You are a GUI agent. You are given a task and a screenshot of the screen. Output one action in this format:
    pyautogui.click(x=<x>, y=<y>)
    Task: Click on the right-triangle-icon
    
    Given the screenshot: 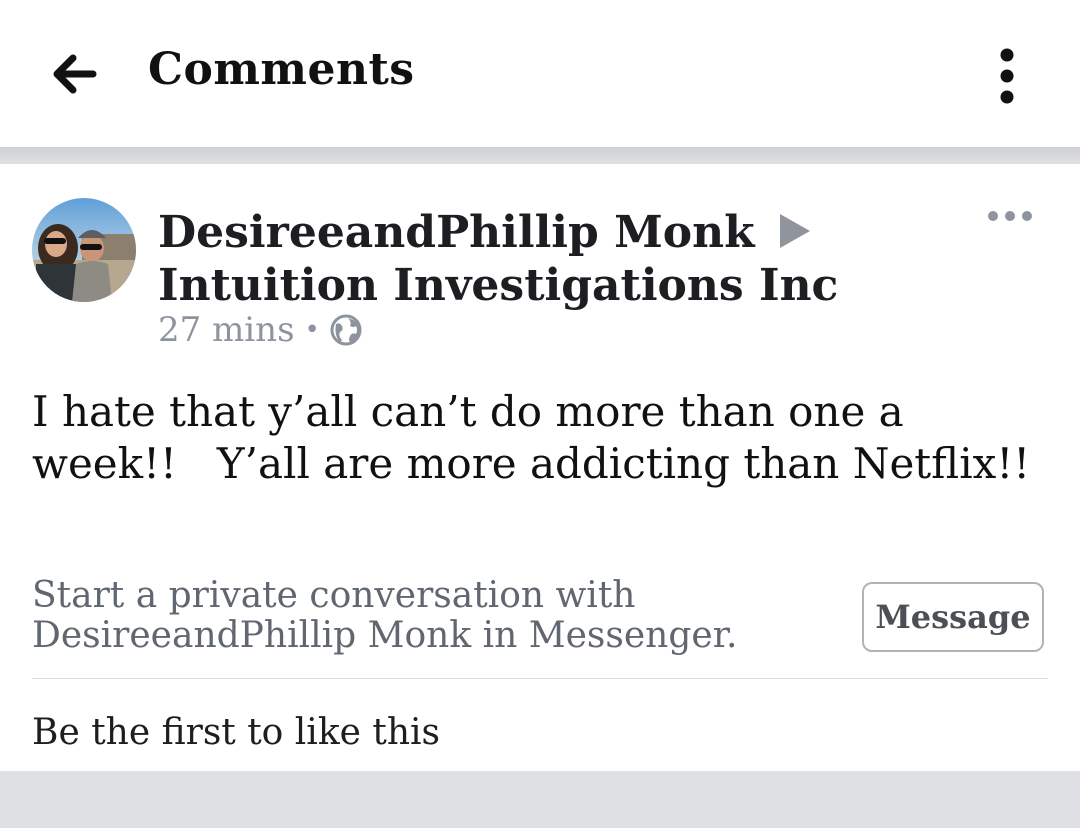 What is the action you would take?
    pyautogui.click(x=795, y=236)
    